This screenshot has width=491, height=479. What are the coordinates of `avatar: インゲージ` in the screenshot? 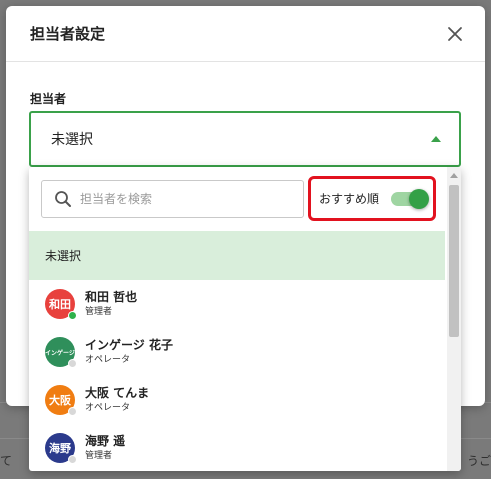 It's located at (61, 352).